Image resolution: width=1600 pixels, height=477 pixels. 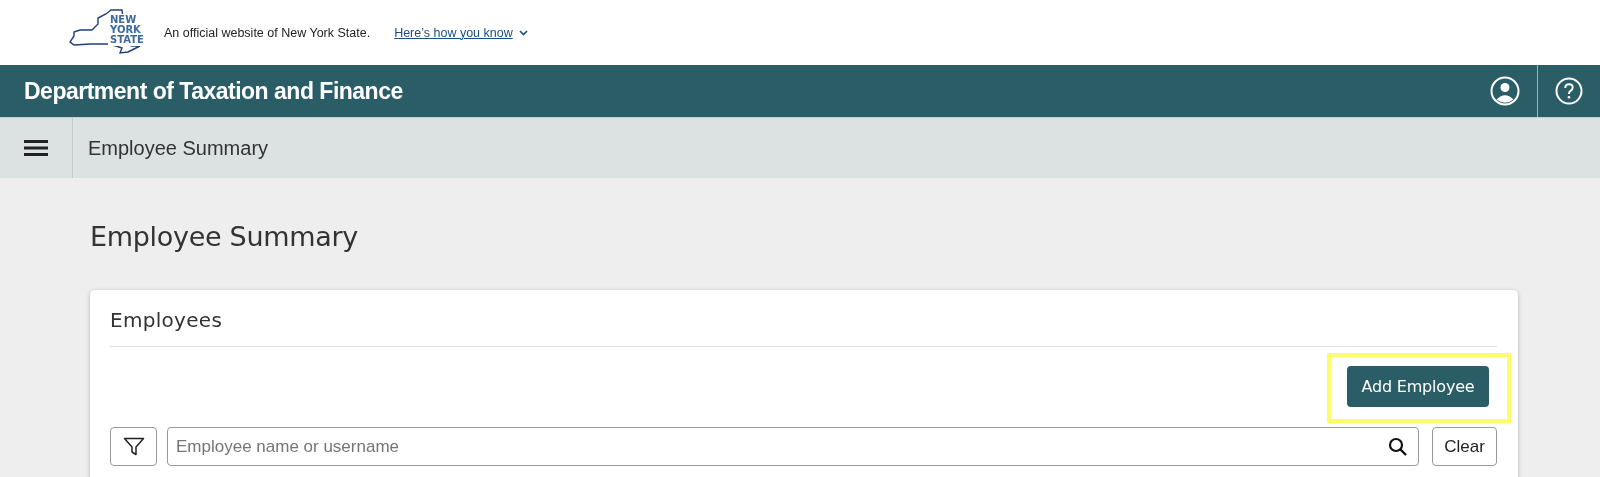 I want to click on filter-button, so click(x=133, y=446).